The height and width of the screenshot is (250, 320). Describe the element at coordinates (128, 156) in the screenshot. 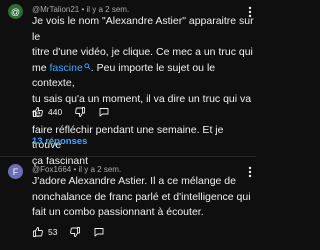

I see `divider` at that location.